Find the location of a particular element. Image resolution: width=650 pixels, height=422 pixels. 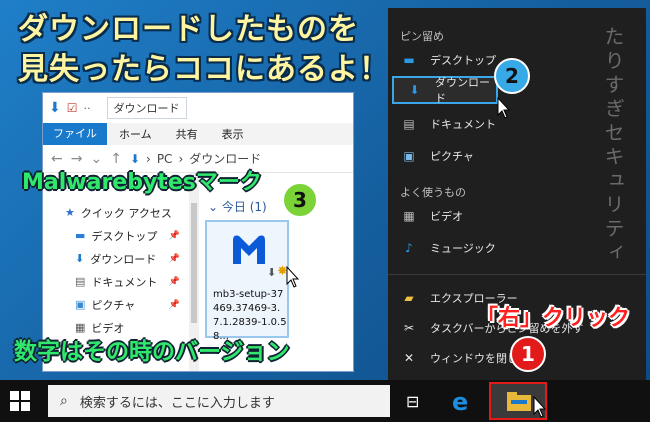

task-view-icon: ⊟ is located at coordinates (412, 401).